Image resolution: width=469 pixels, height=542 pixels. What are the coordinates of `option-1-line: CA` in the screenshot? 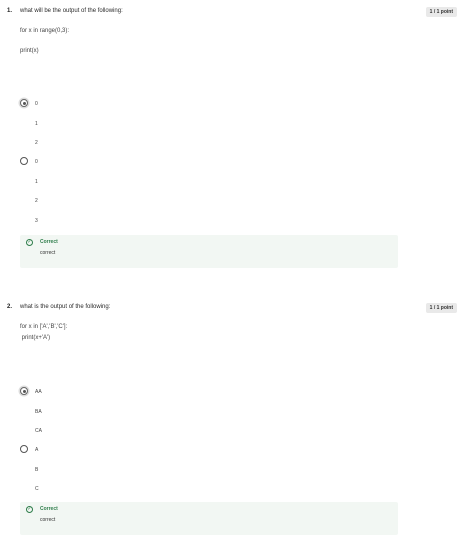 It's located at (38, 431).